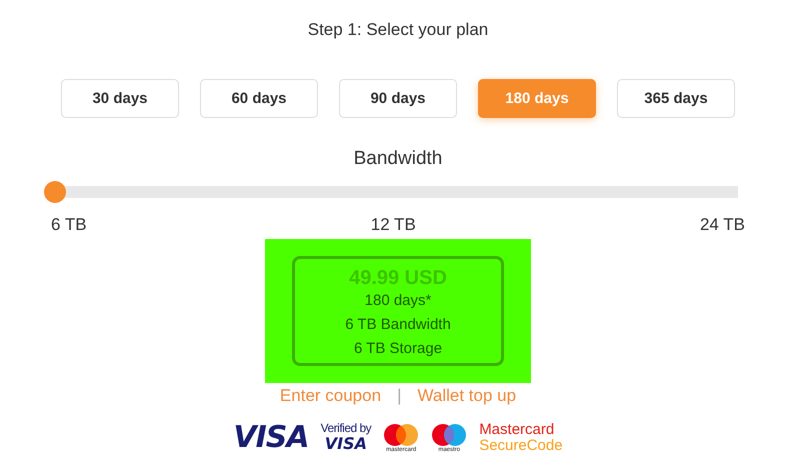 This screenshot has width=796, height=474. What do you see at coordinates (346, 437) in the screenshot?
I see `verified-by-visa-logo: Verified by VISA` at bounding box center [346, 437].